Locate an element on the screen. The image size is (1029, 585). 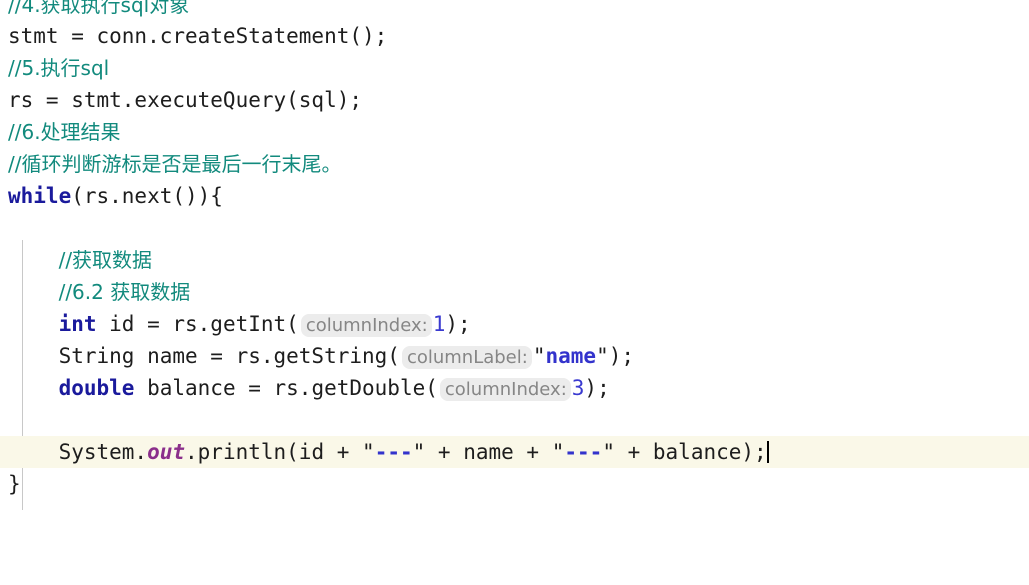
token-plain: + balance); is located at coordinates (690, 452).